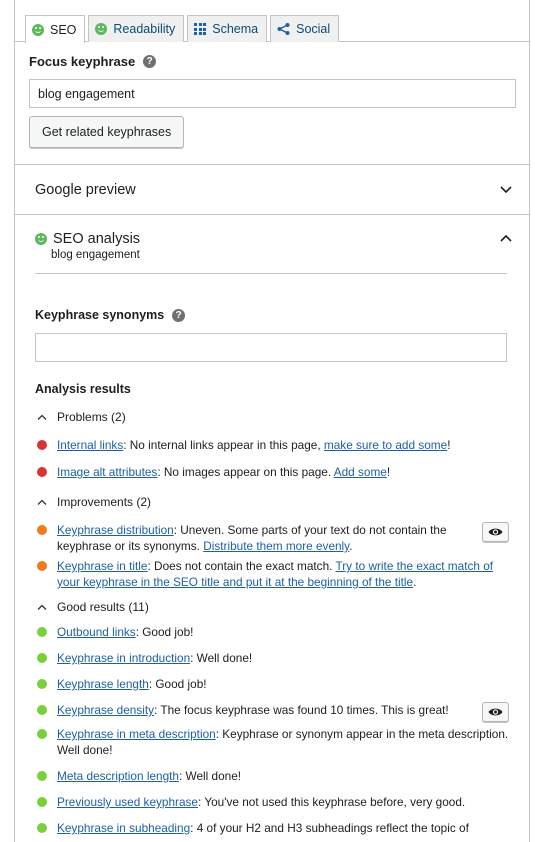  What do you see at coordinates (123, 658) in the screenshot?
I see `result-link: Keyphrase in introduction` at bounding box center [123, 658].